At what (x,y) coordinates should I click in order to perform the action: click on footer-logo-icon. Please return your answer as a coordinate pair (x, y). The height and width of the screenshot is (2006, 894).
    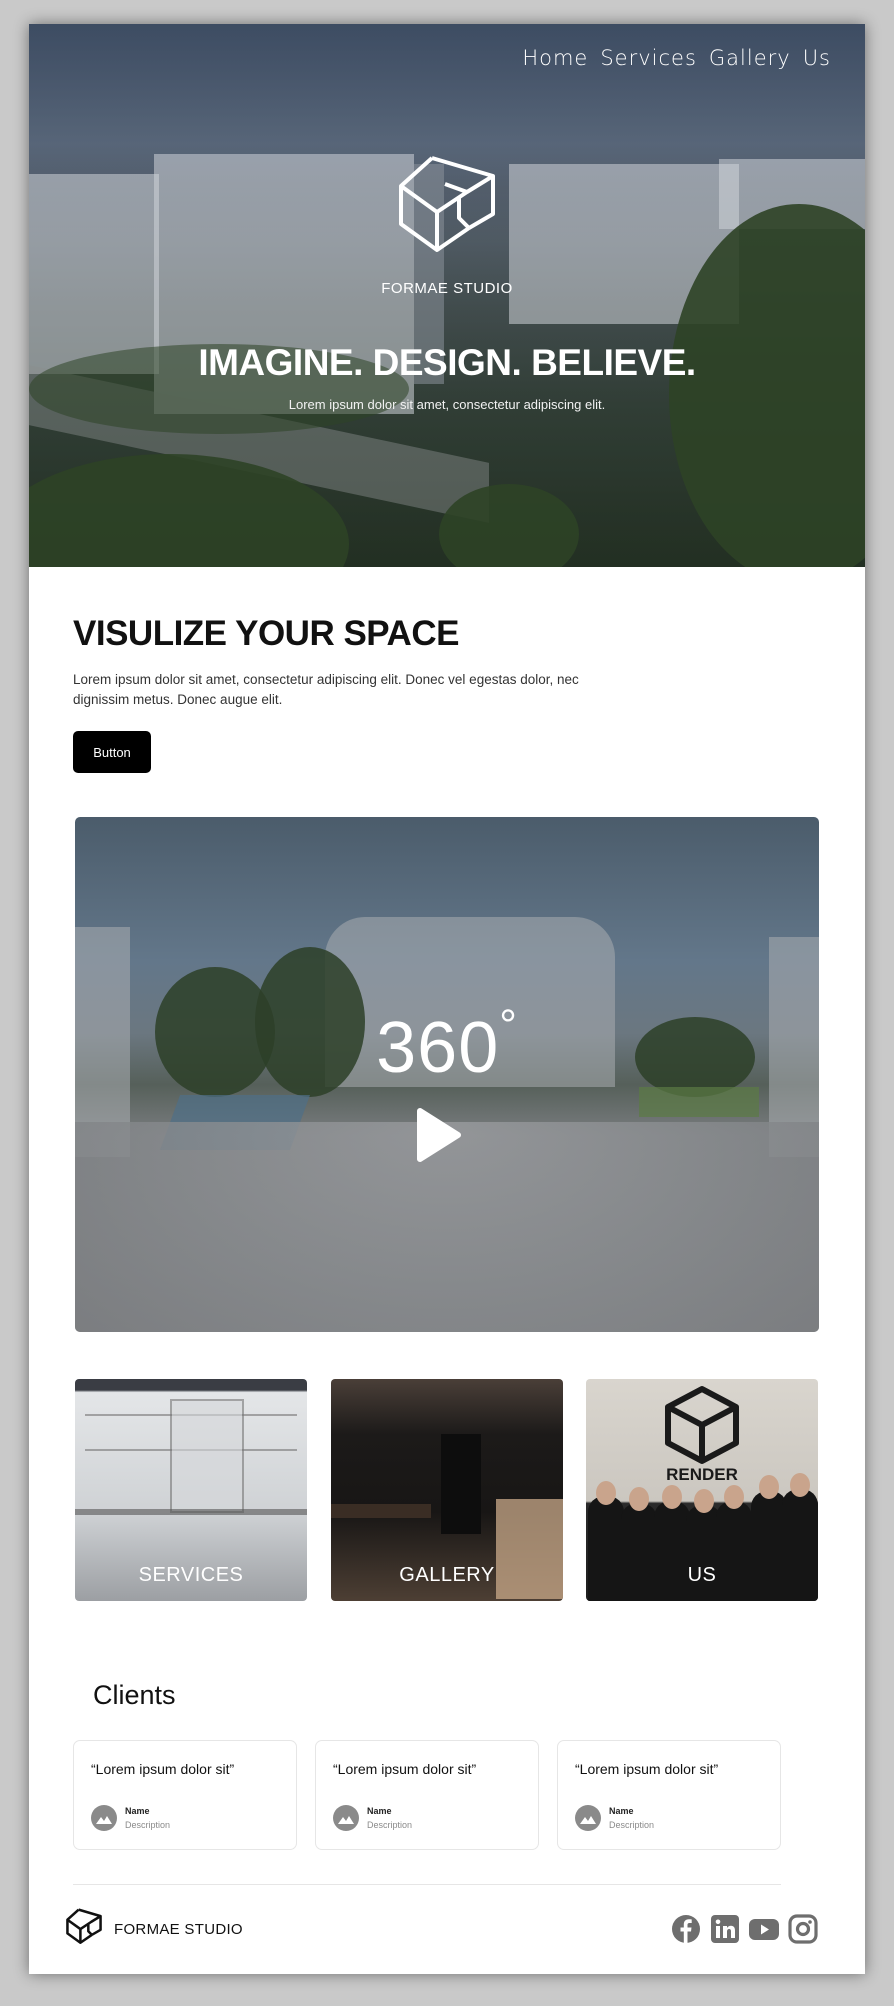
    Looking at the image, I should click on (84, 1928).